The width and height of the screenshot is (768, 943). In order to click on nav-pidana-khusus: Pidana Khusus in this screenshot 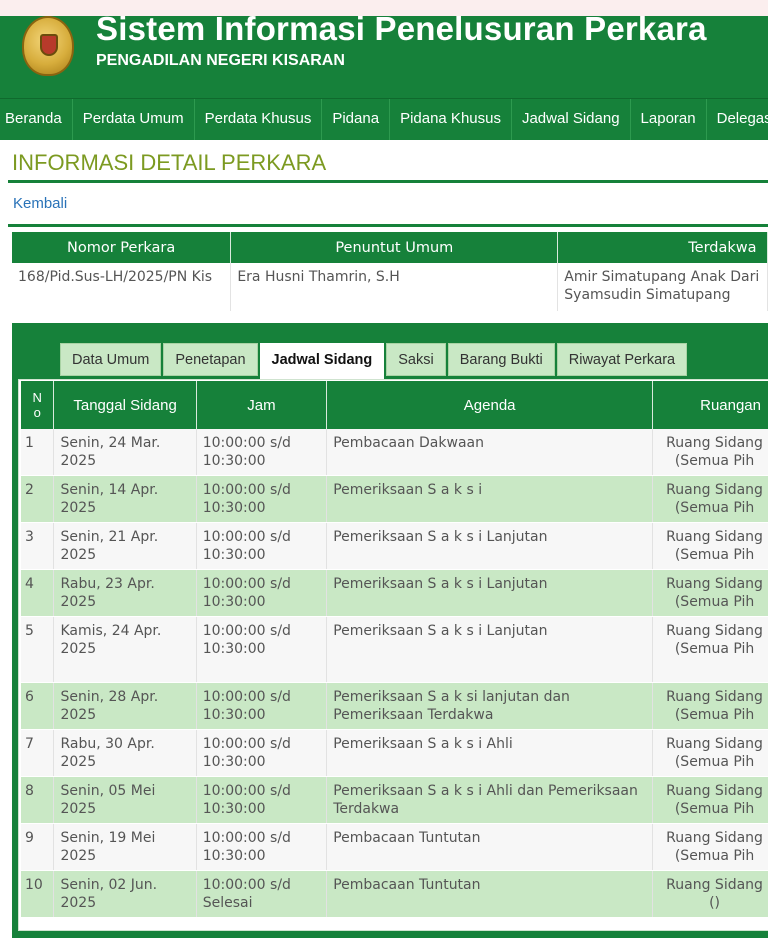, I will do `click(451, 119)`.